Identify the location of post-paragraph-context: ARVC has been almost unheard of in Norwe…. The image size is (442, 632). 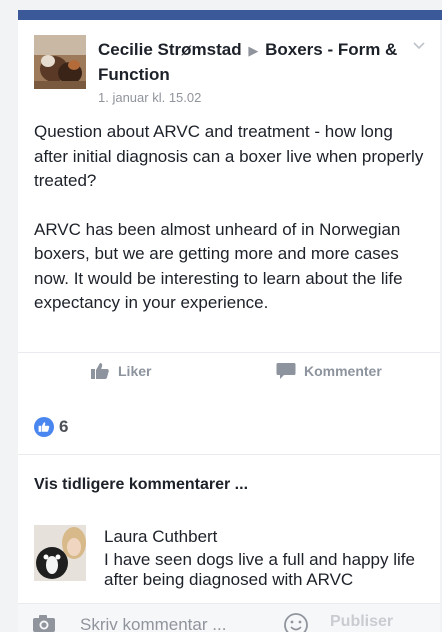
(218, 266).